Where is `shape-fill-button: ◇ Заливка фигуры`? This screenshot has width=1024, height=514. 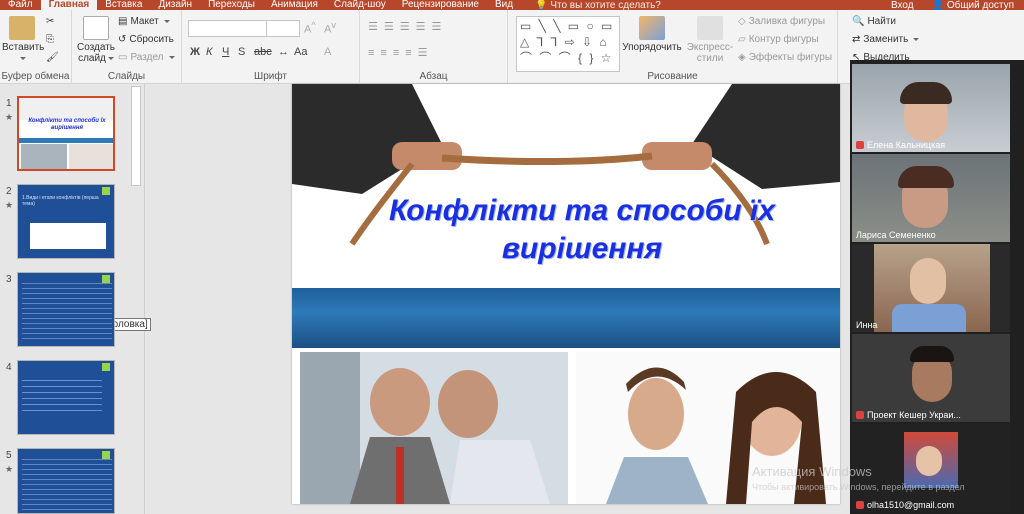 shape-fill-button: ◇ Заливка фигуры is located at coordinates (781, 21).